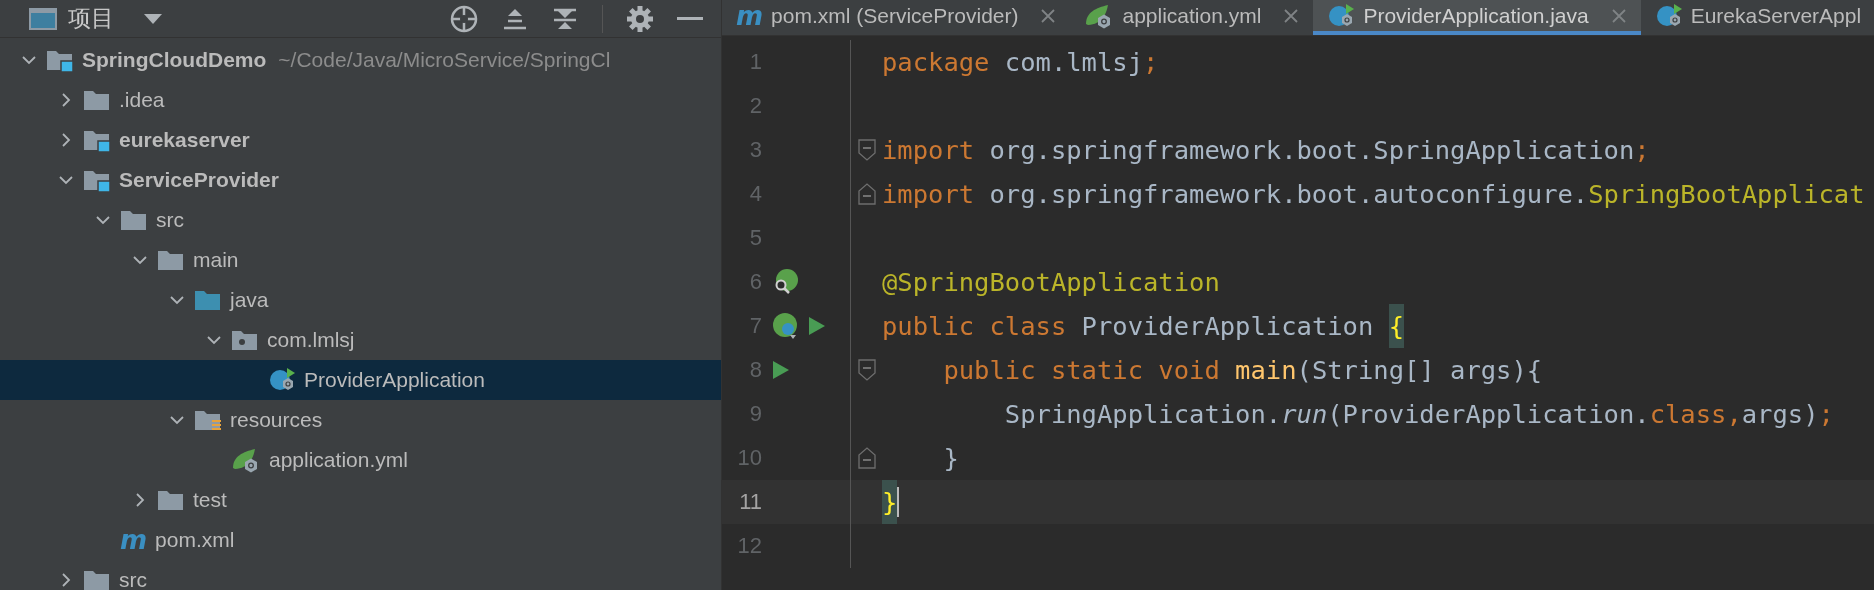 The image size is (1874, 590). What do you see at coordinates (1266, 150) in the screenshot?
I see `code-line: import org.springframework.boot.SpringApplication;` at bounding box center [1266, 150].